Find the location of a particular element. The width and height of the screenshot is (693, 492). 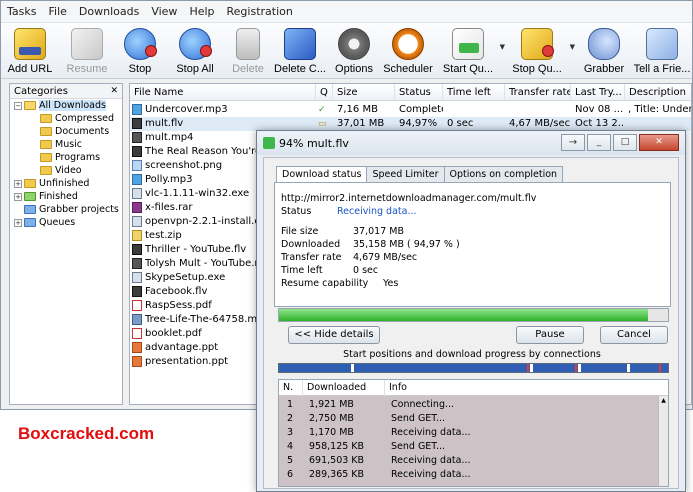

category-item: Programs is located at coordinates (66, 157).